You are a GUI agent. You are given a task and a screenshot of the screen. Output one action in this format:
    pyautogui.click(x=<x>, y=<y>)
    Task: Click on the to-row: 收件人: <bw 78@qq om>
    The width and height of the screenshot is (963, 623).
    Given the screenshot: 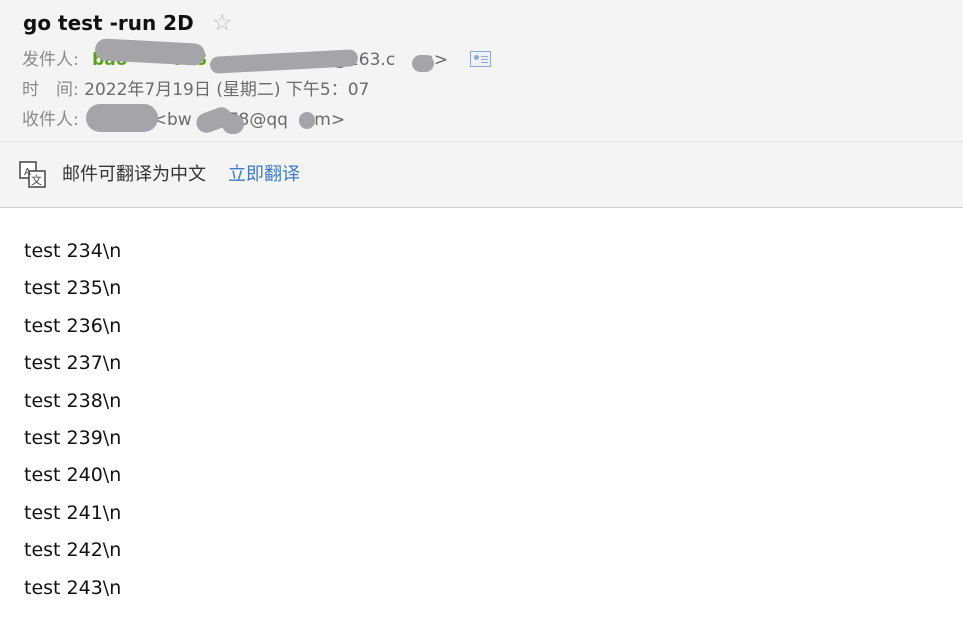 What is the action you would take?
    pyautogui.click(x=183, y=120)
    